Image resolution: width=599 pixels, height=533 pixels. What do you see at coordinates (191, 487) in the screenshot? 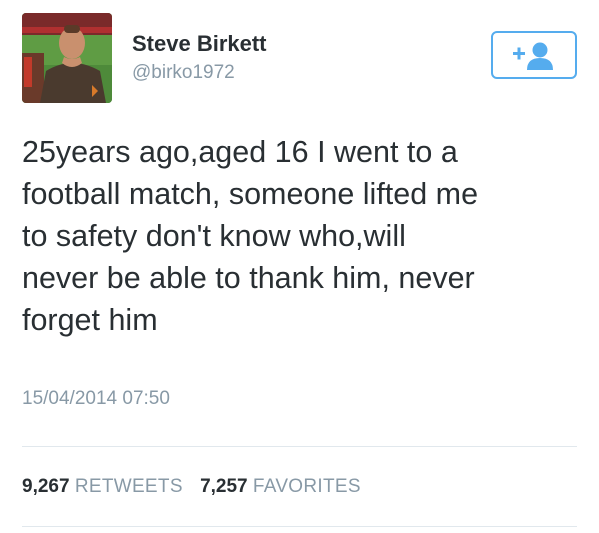
I see `tweet-stats: 9,267 RETWEETS 7,257 FAVORITES` at bounding box center [191, 487].